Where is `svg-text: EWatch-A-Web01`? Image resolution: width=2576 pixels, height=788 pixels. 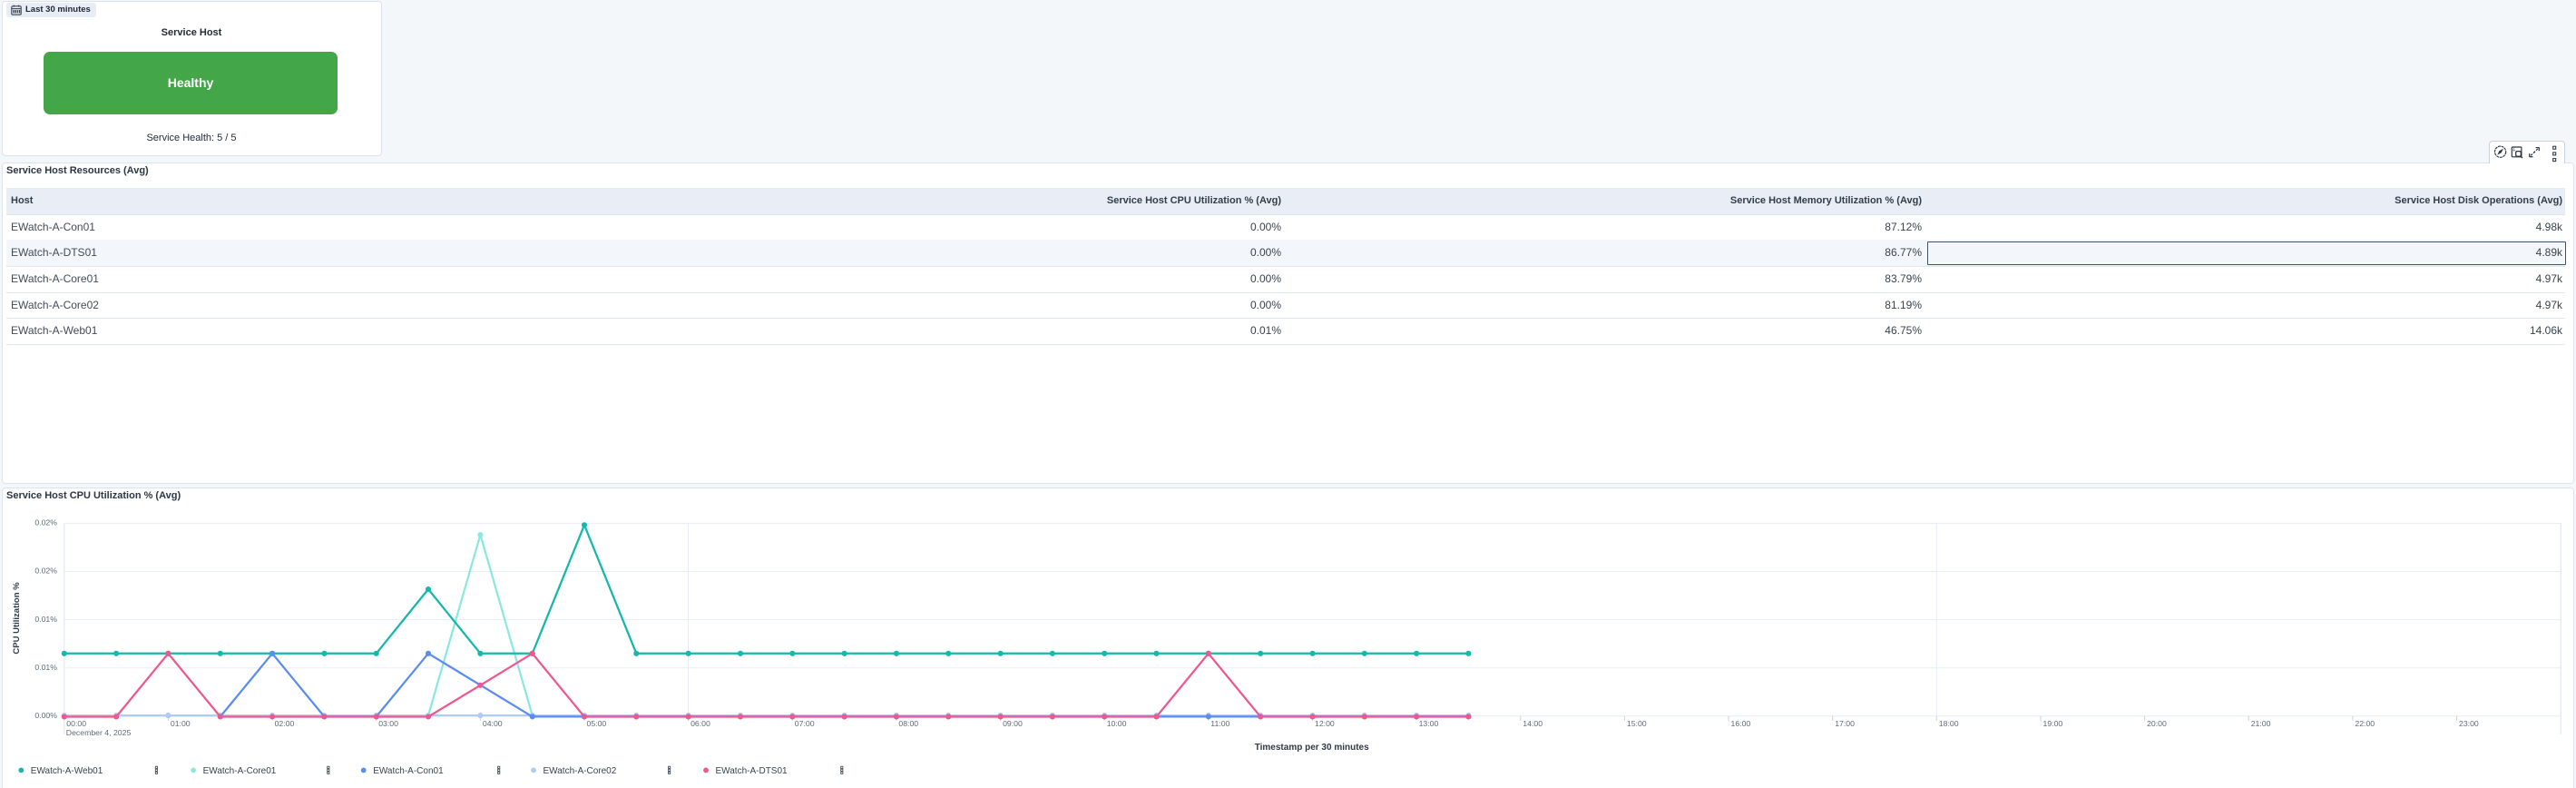 svg-text: EWatch-A-Web01 is located at coordinates (67, 771).